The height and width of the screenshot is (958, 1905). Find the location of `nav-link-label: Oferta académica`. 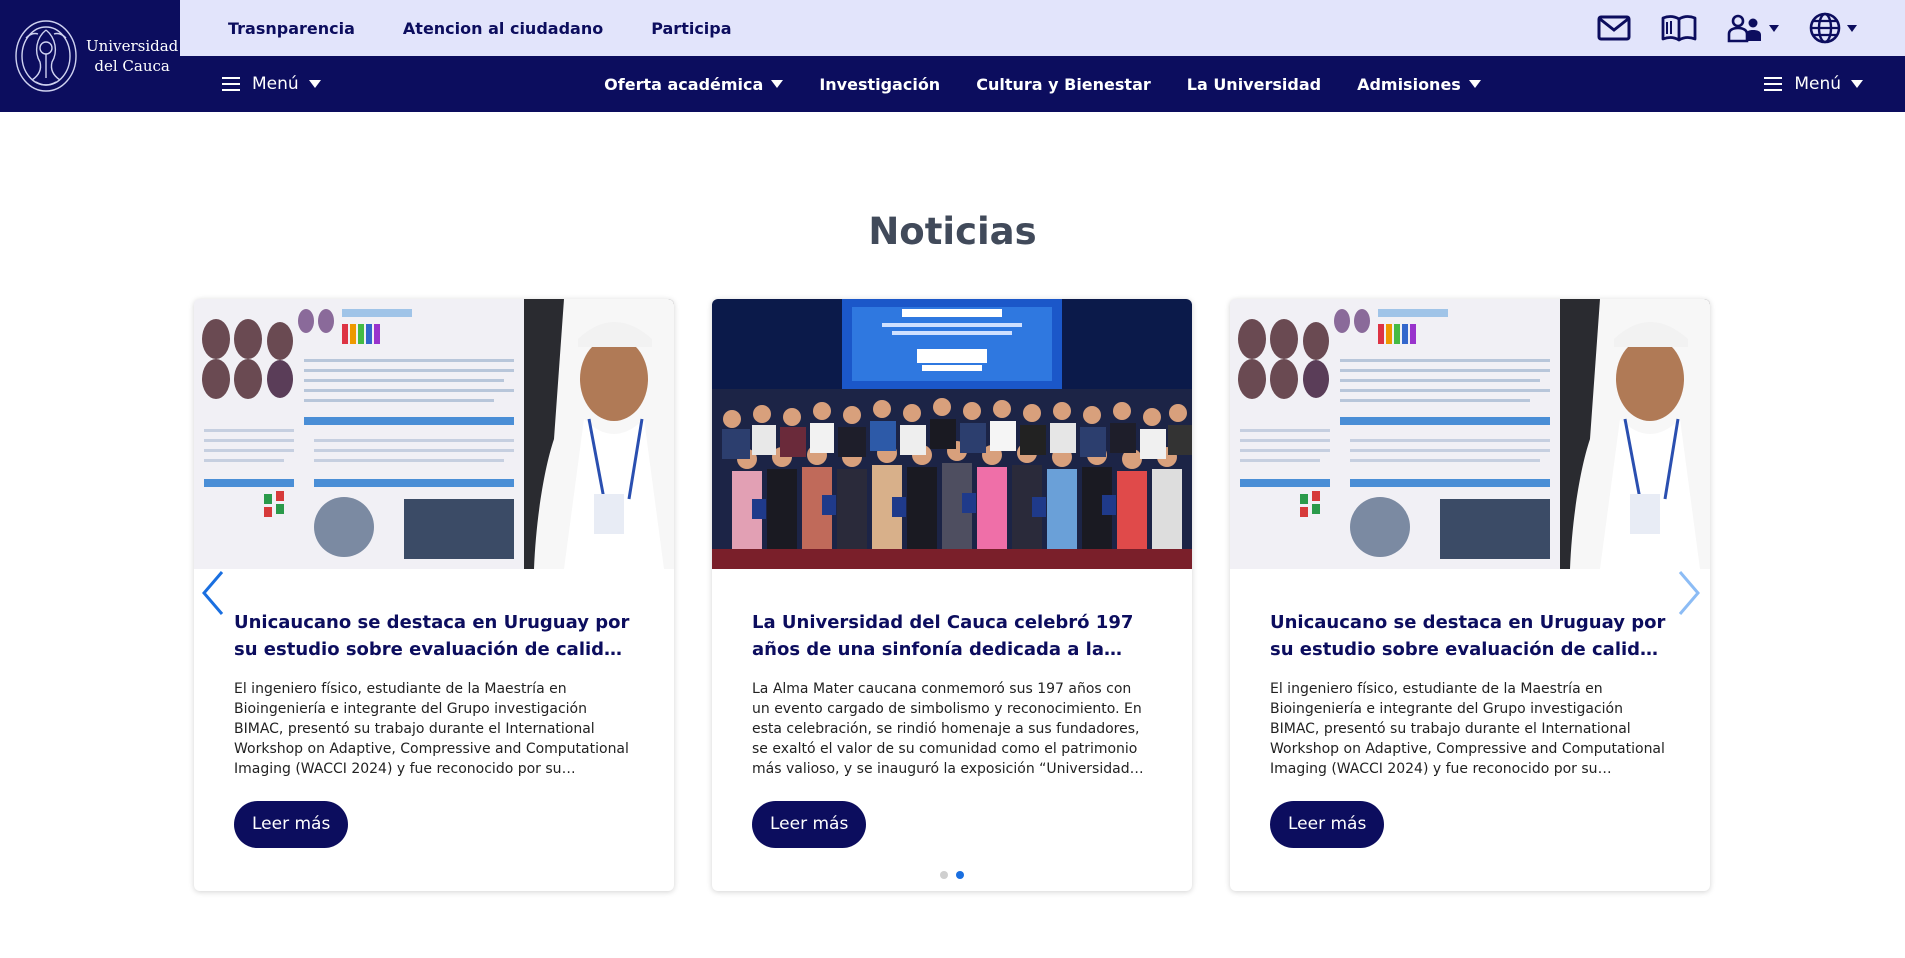

nav-link-label: Oferta académica is located at coordinates (684, 84).